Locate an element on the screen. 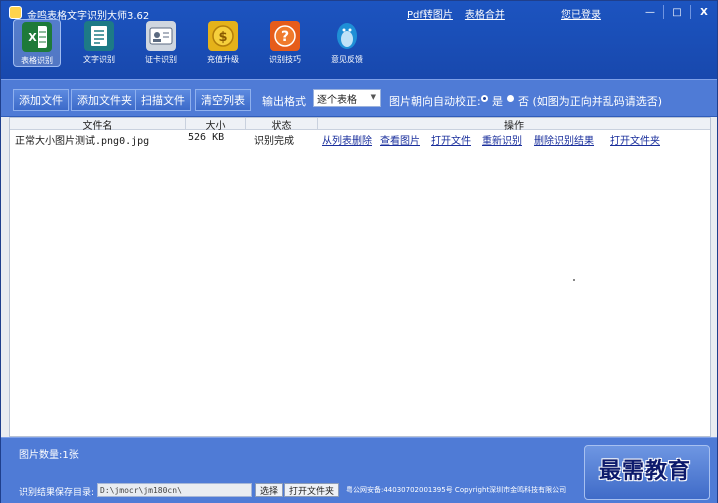  tool-feedback: 意见反馈 is located at coordinates (347, 43).